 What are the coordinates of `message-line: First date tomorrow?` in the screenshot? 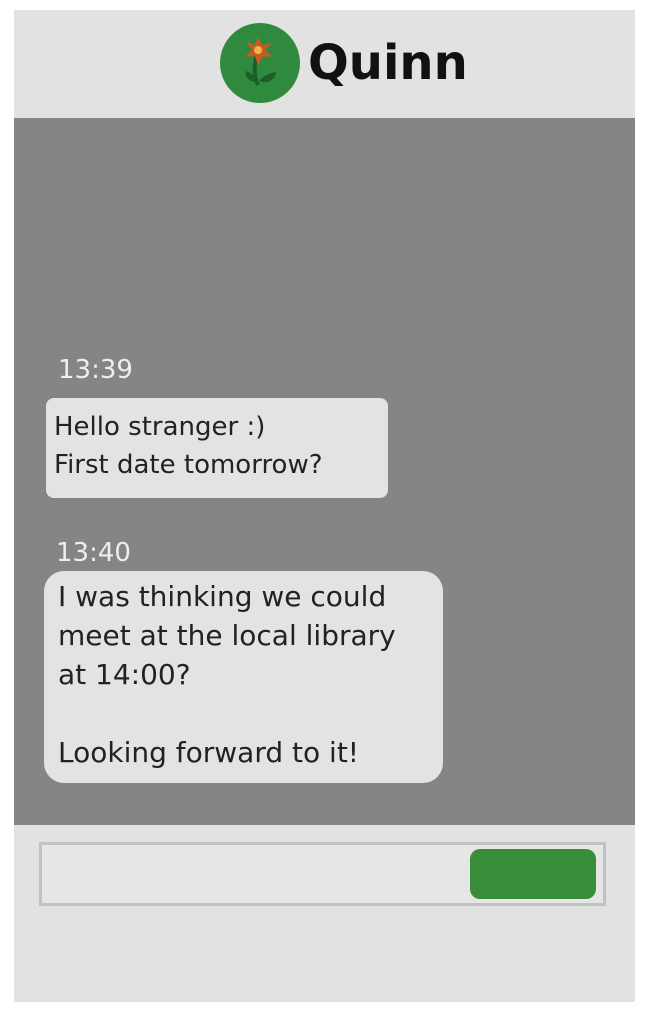 It's located at (188, 465).